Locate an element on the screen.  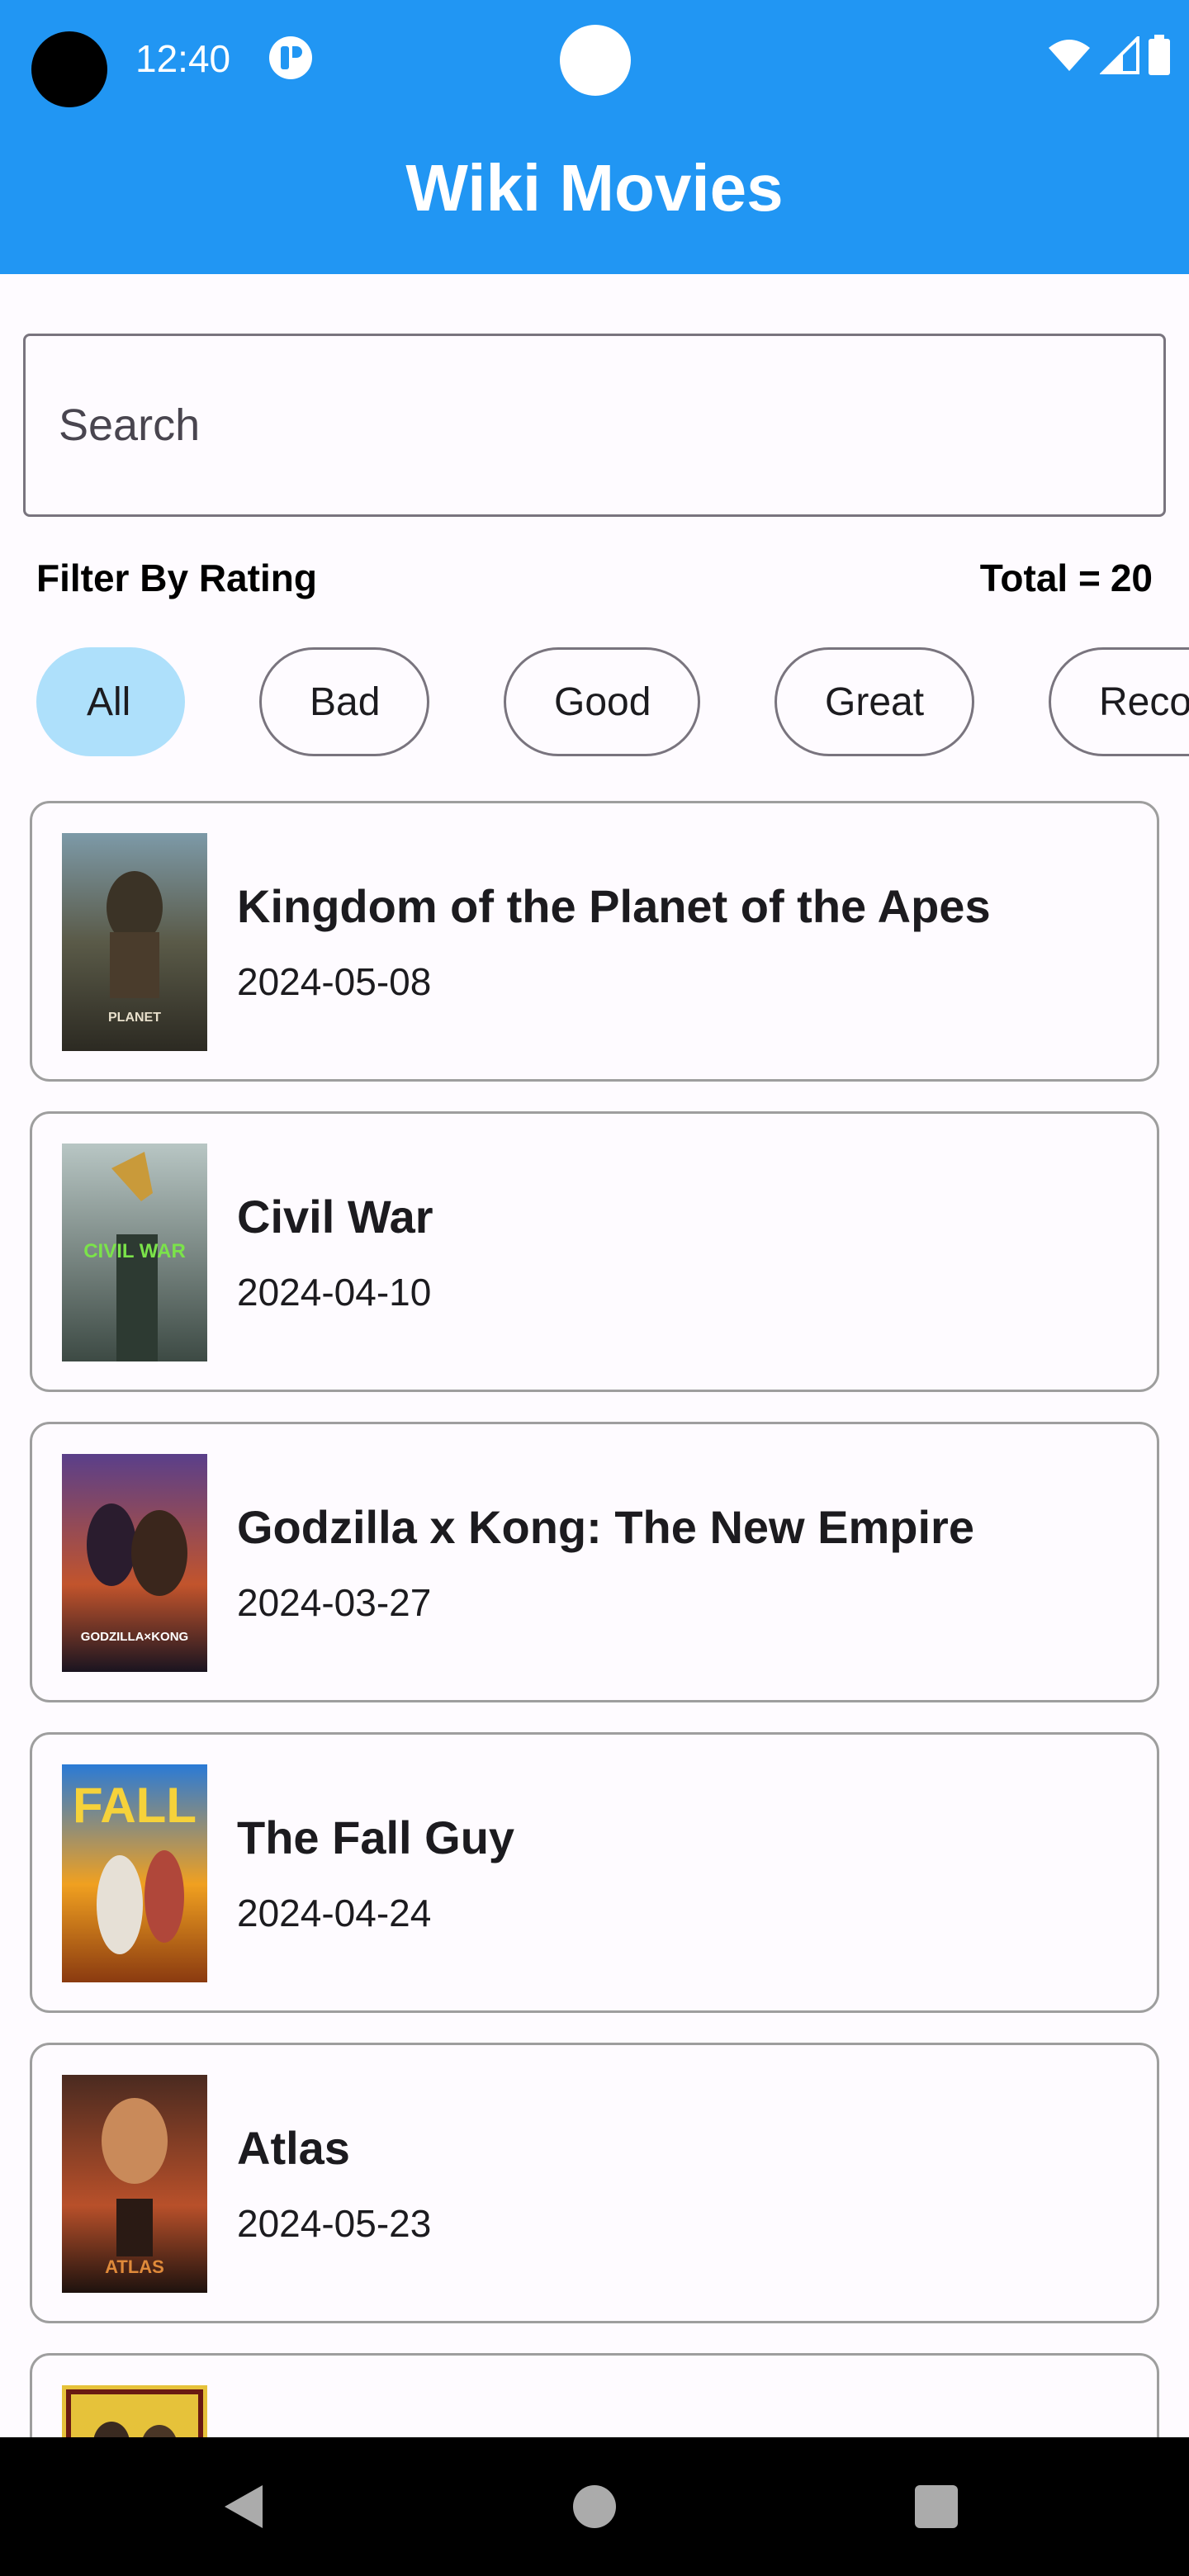
chip-recommended: Reco is located at coordinates (1119, 701).